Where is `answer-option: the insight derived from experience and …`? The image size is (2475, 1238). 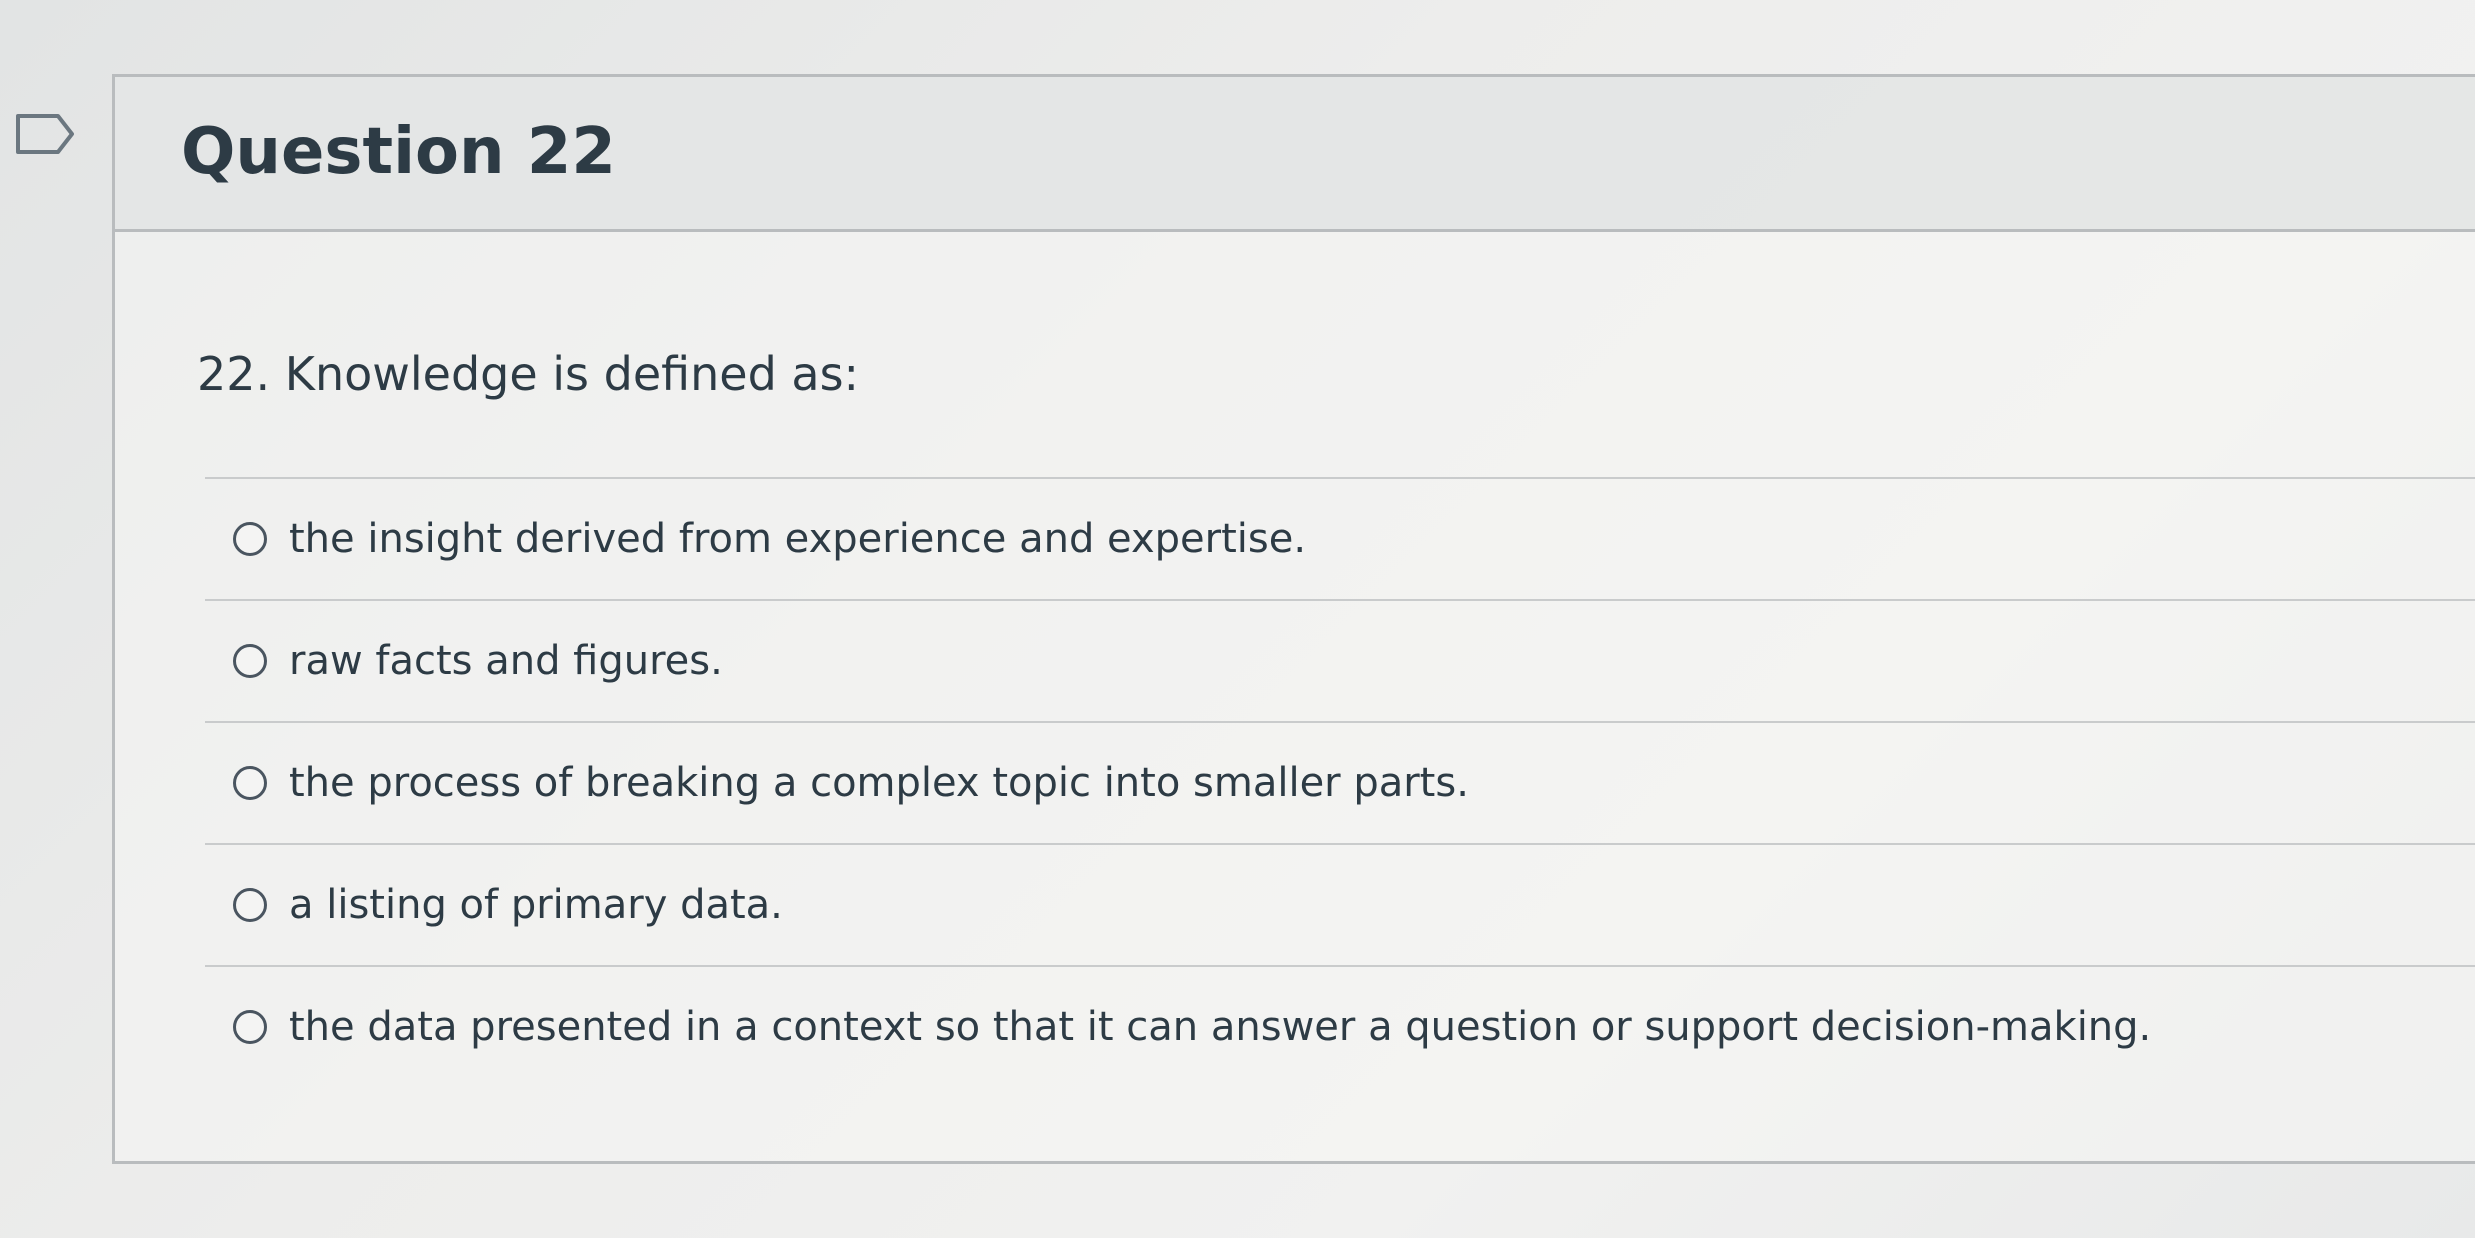
answer-option: the insight derived from experience and … is located at coordinates (1340, 538).